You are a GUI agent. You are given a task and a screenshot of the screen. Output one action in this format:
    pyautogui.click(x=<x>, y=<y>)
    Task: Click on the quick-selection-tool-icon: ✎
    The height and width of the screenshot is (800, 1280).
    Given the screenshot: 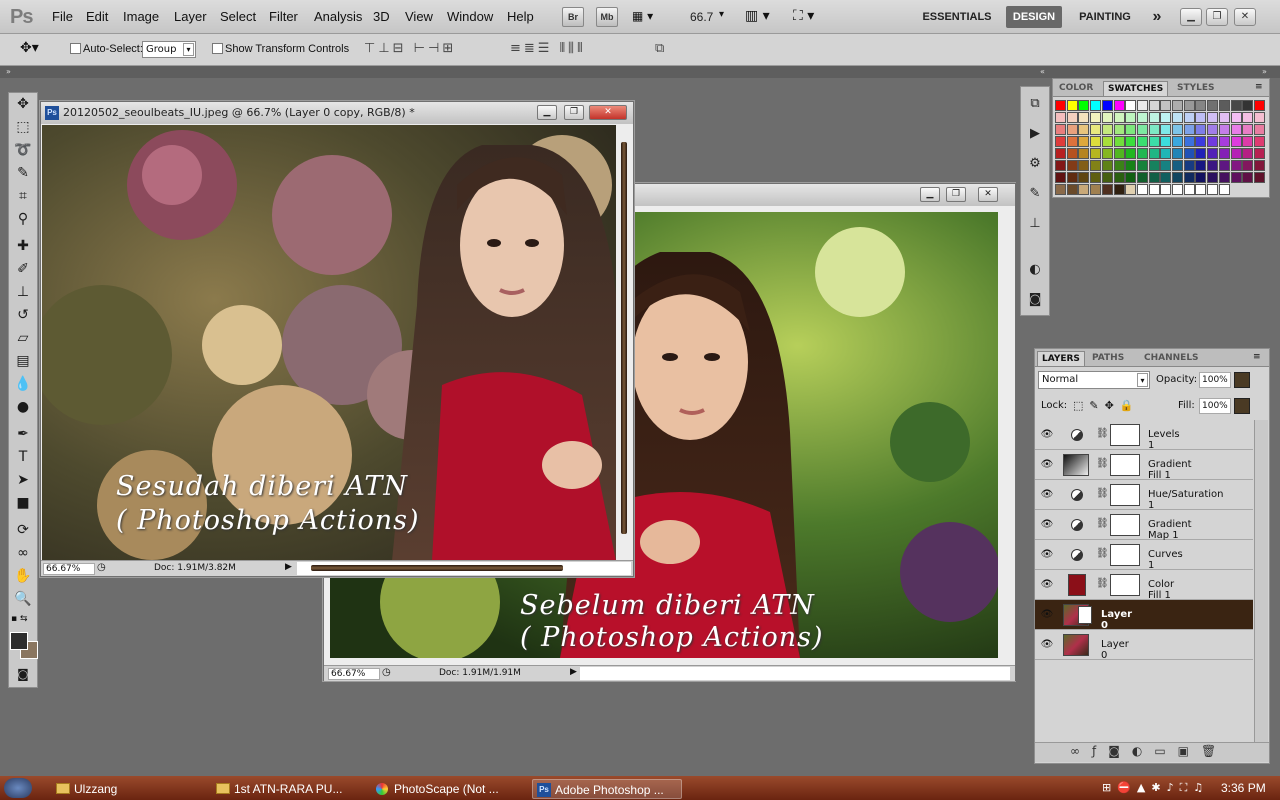 What is the action you would take?
    pyautogui.click(x=23, y=173)
    